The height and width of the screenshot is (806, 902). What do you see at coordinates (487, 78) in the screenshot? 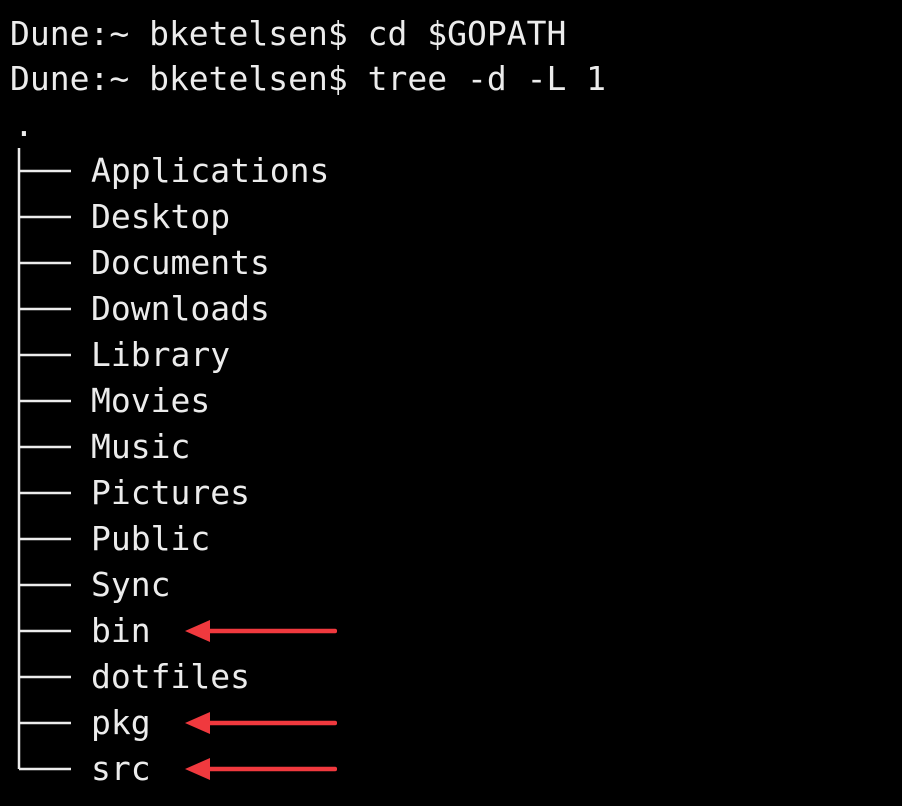
I see `command-text: tree -d -L 1` at bounding box center [487, 78].